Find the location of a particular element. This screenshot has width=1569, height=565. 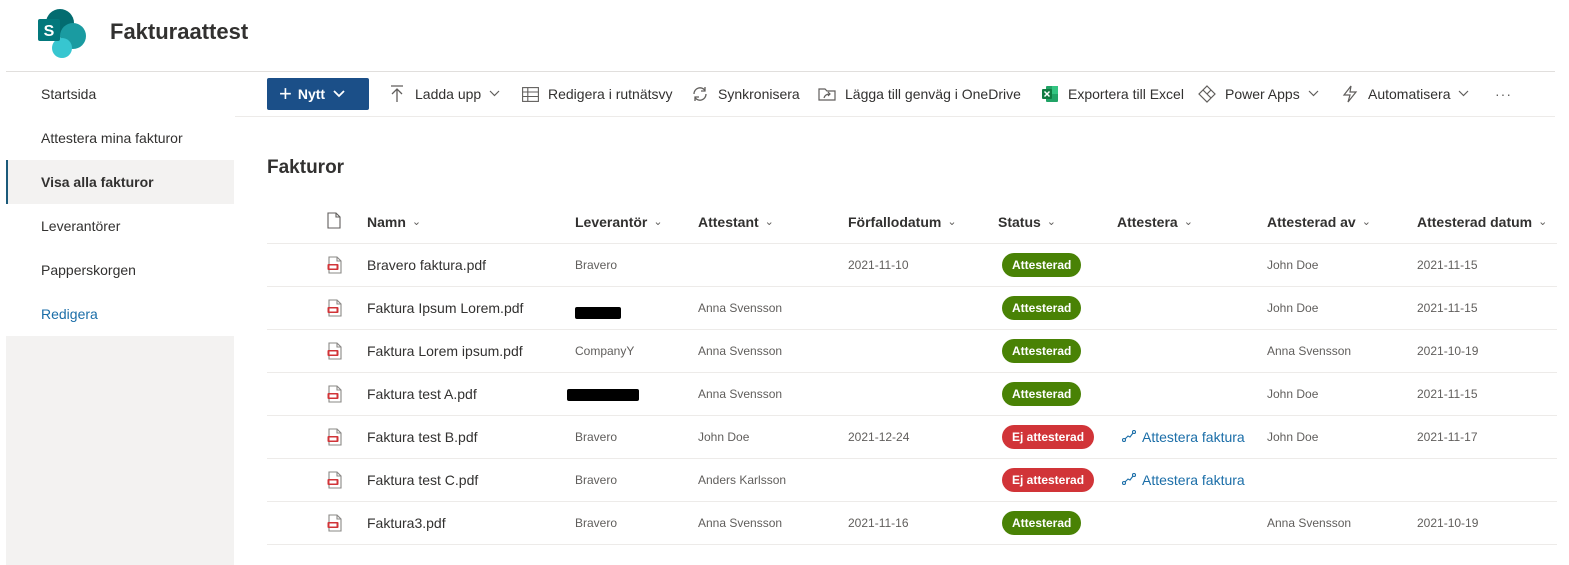

nav-item-attestera-mina-fakturor: Attestera mina fakturor is located at coordinates (120, 138).